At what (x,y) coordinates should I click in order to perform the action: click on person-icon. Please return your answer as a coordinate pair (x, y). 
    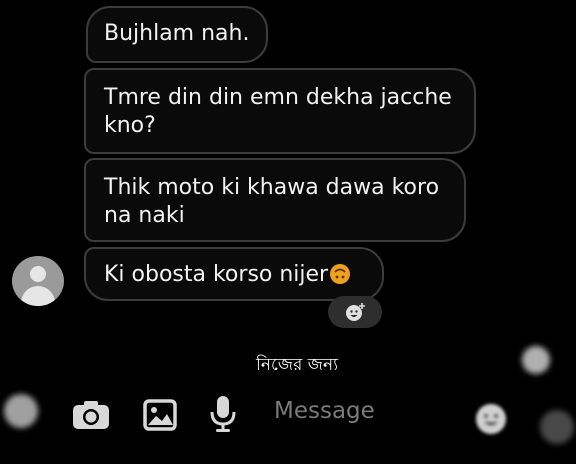
    Looking at the image, I should click on (38, 274).